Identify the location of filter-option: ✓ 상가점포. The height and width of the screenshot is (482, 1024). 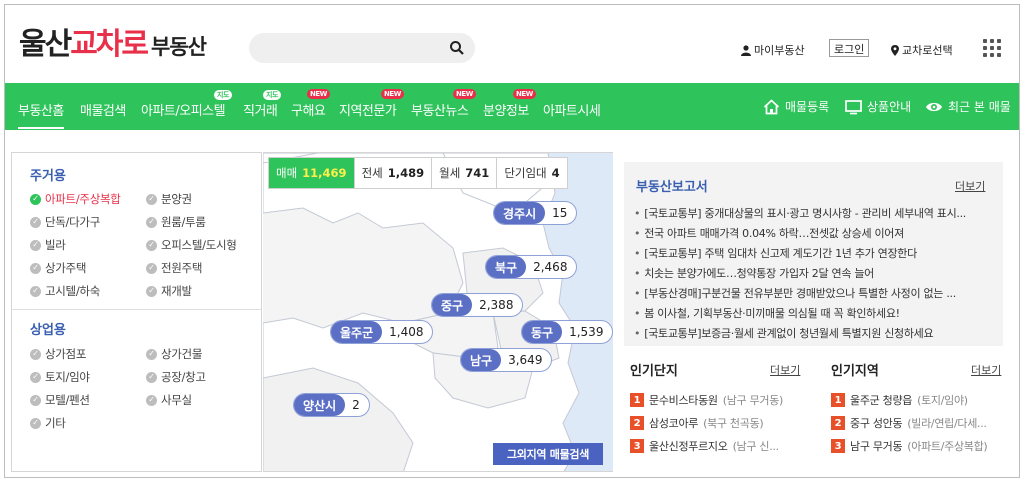
(58, 354).